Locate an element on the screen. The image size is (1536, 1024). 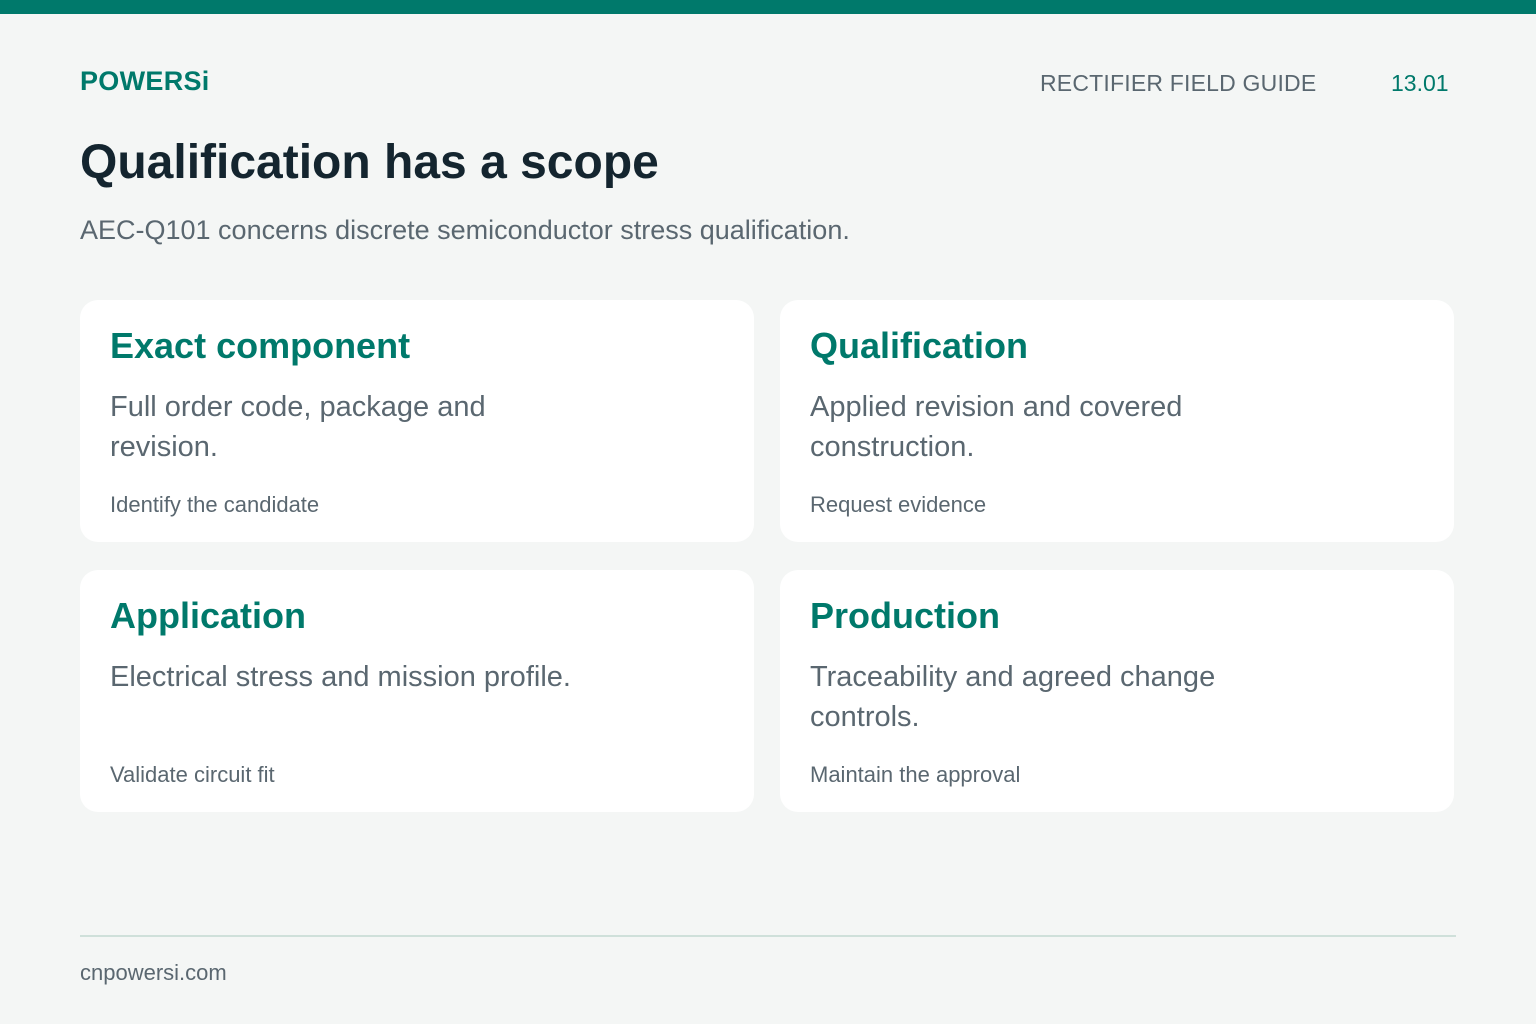
page-number: 13.01 is located at coordinates (1420, 83).